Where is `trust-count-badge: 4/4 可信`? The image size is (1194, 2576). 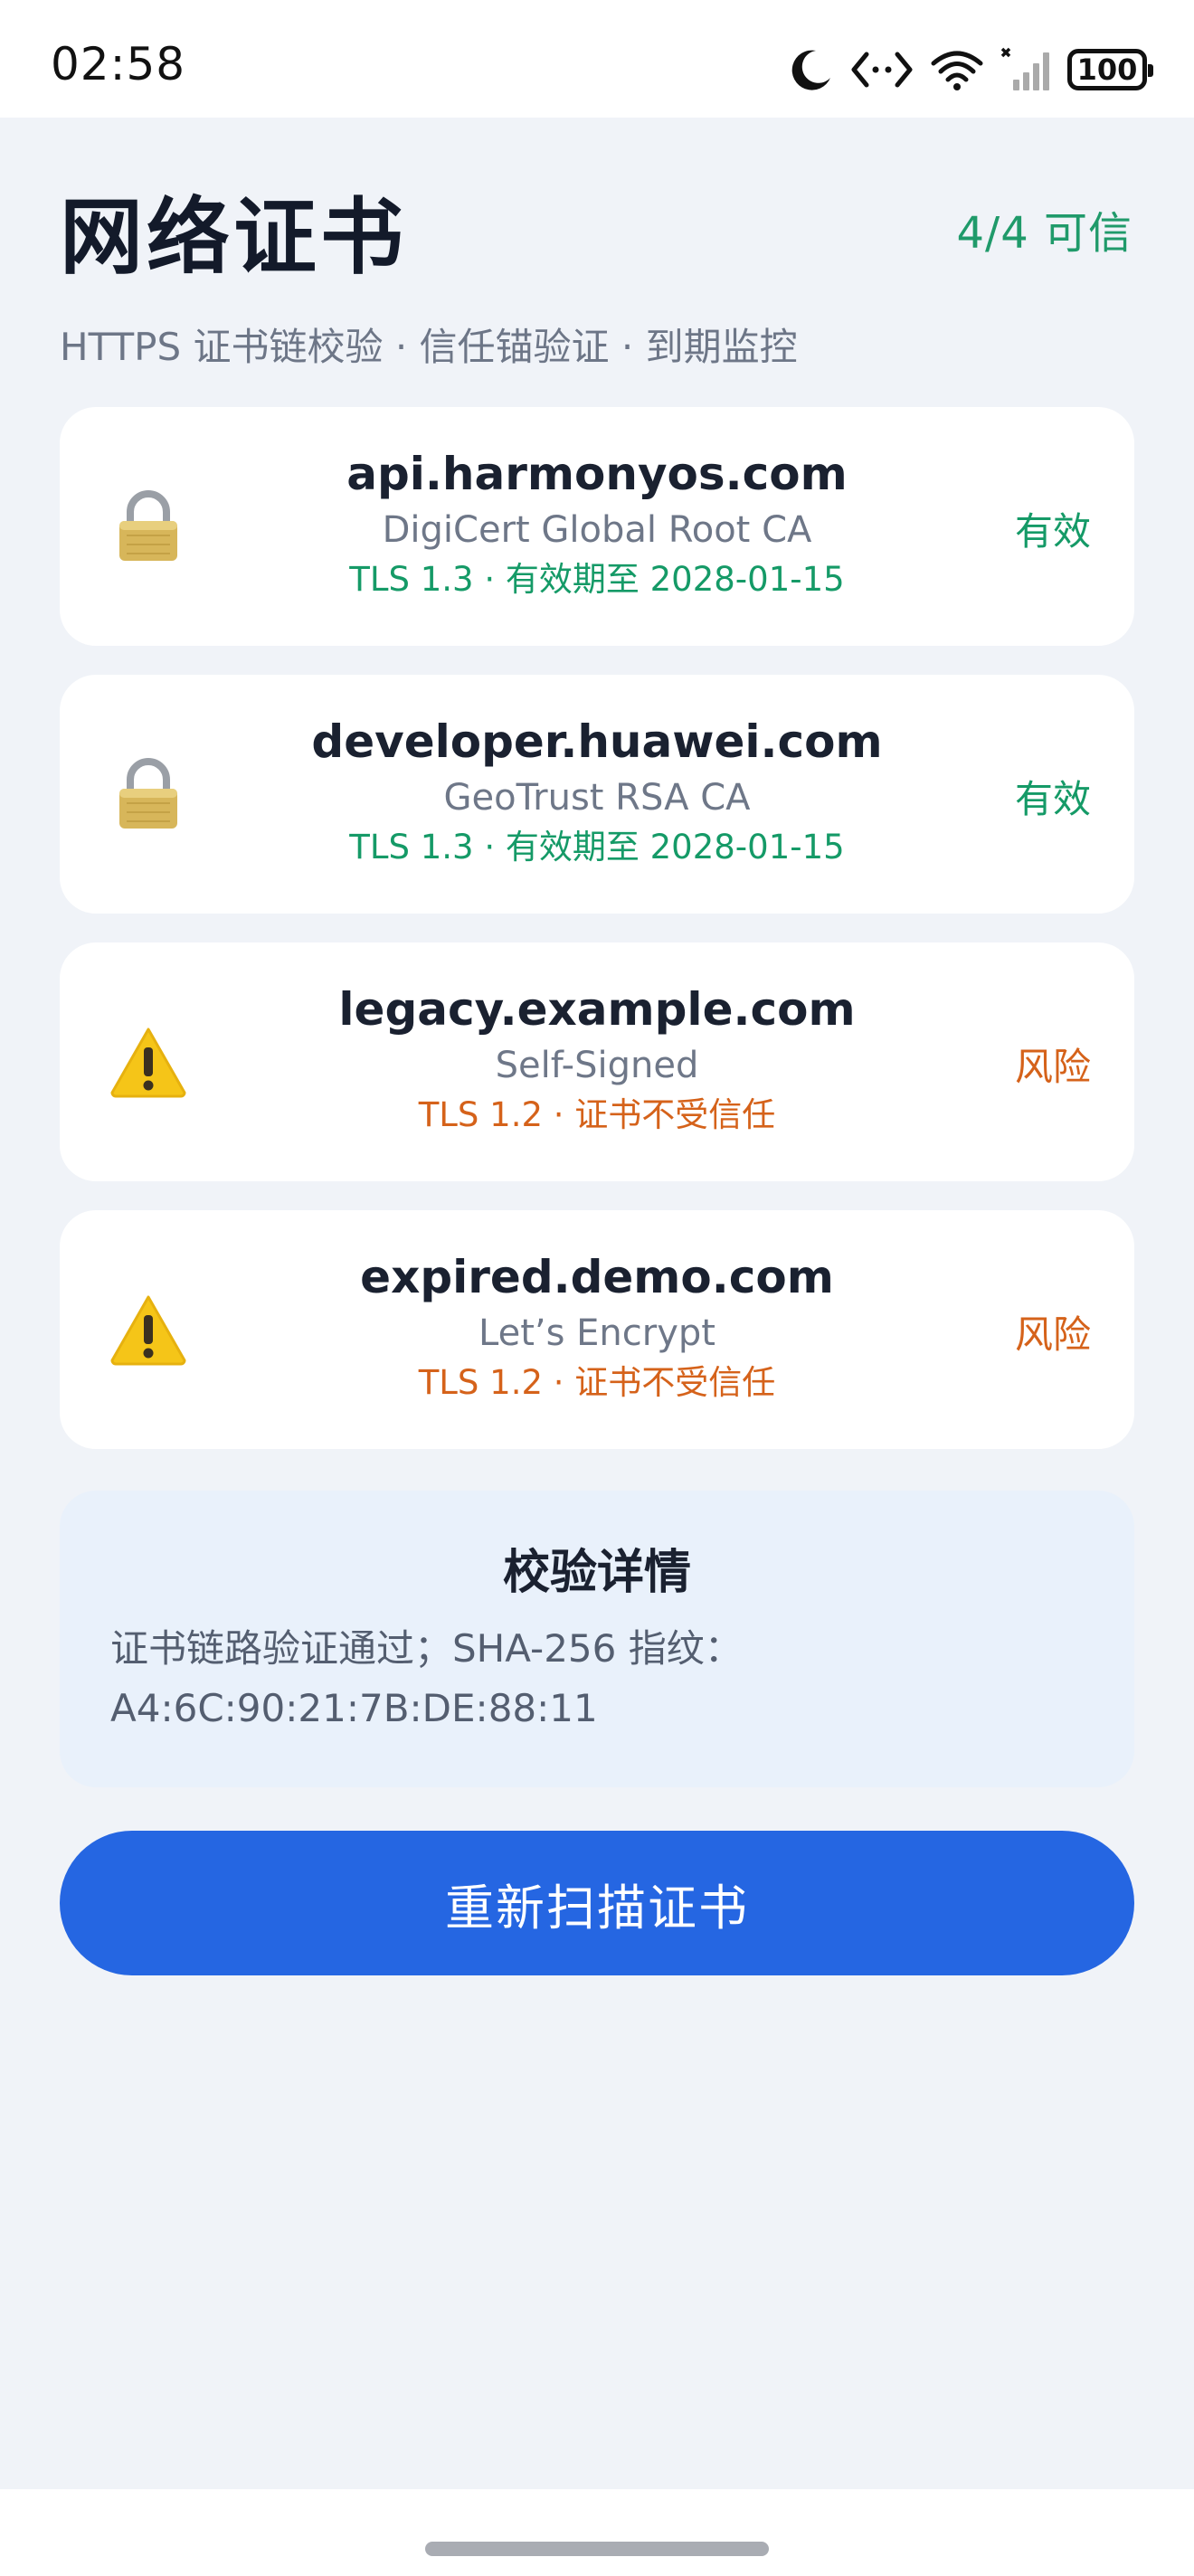
trust-count-badge: 4/4 可信 is located at coordinates (1044, 233).